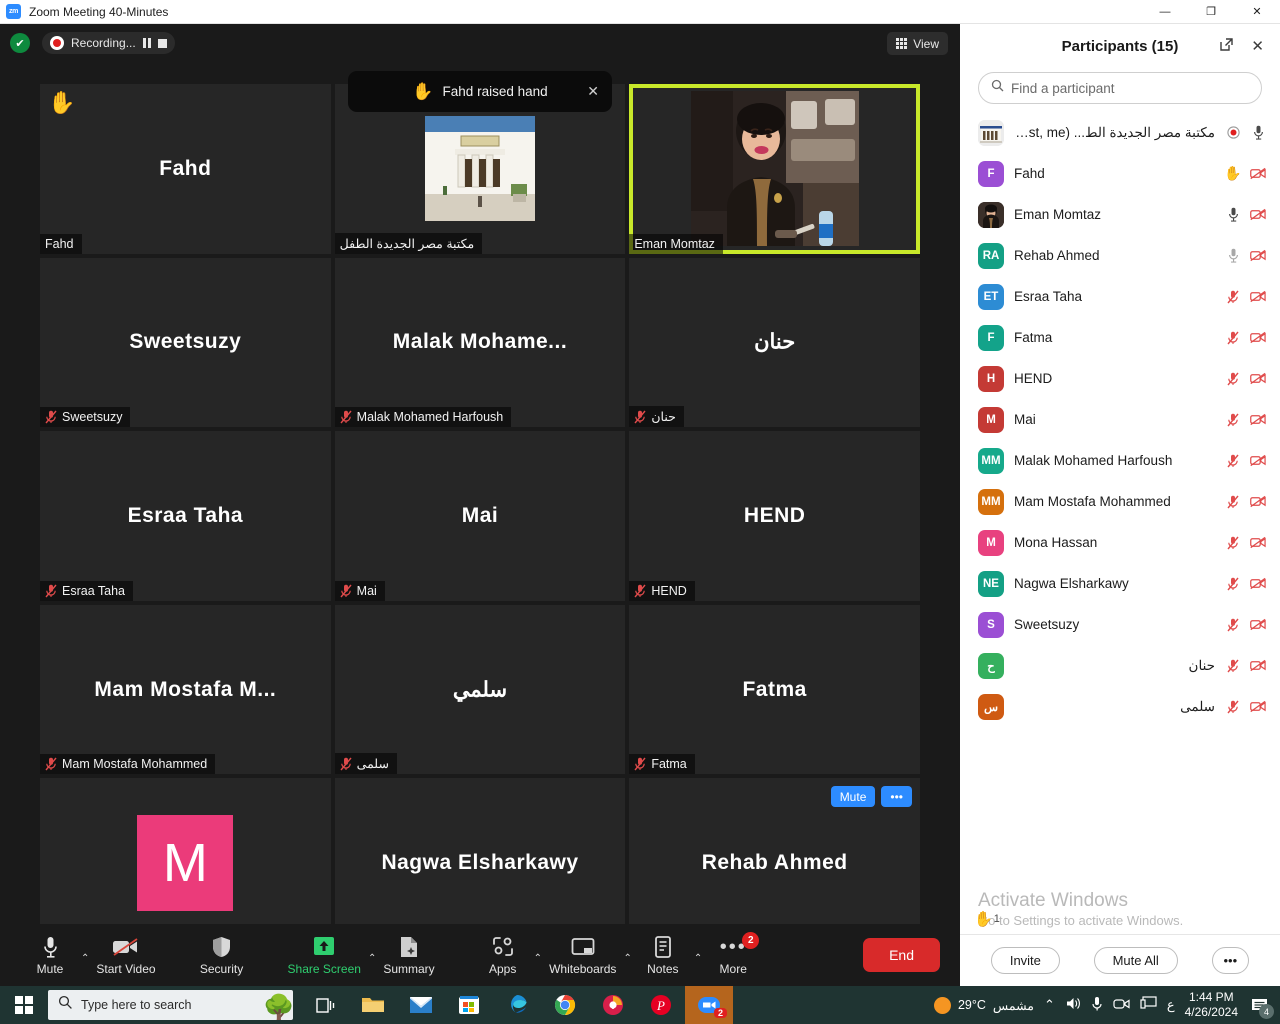 Image resolution: width=1280 pixels, height=1024 pixels. Describe the element at coordinates (565, 1005) in the screenshot. I see `chrome-icon` at that location.